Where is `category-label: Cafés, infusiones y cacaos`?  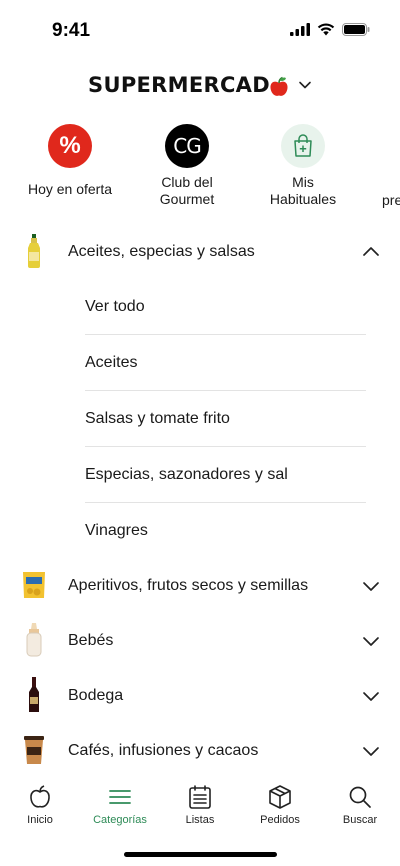
category-label: Cafés, infusiones y cacaos is located at coordinates (163, 750).